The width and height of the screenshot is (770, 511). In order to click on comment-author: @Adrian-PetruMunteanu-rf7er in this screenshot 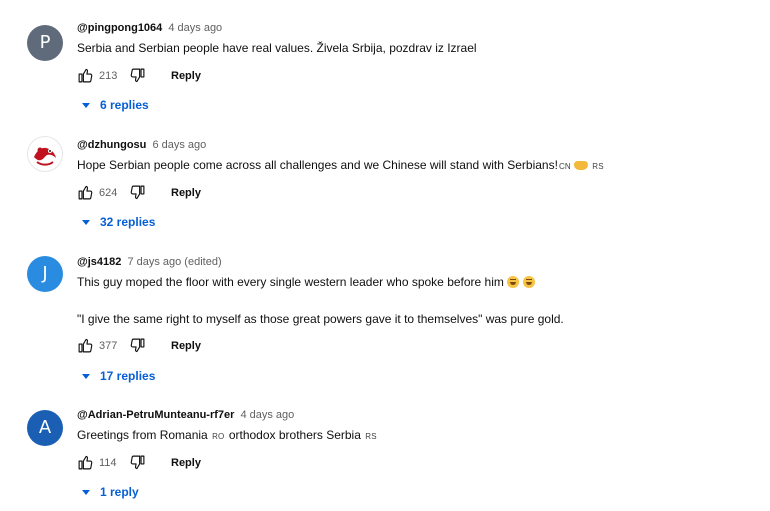, I will do `click(155, 415)`.